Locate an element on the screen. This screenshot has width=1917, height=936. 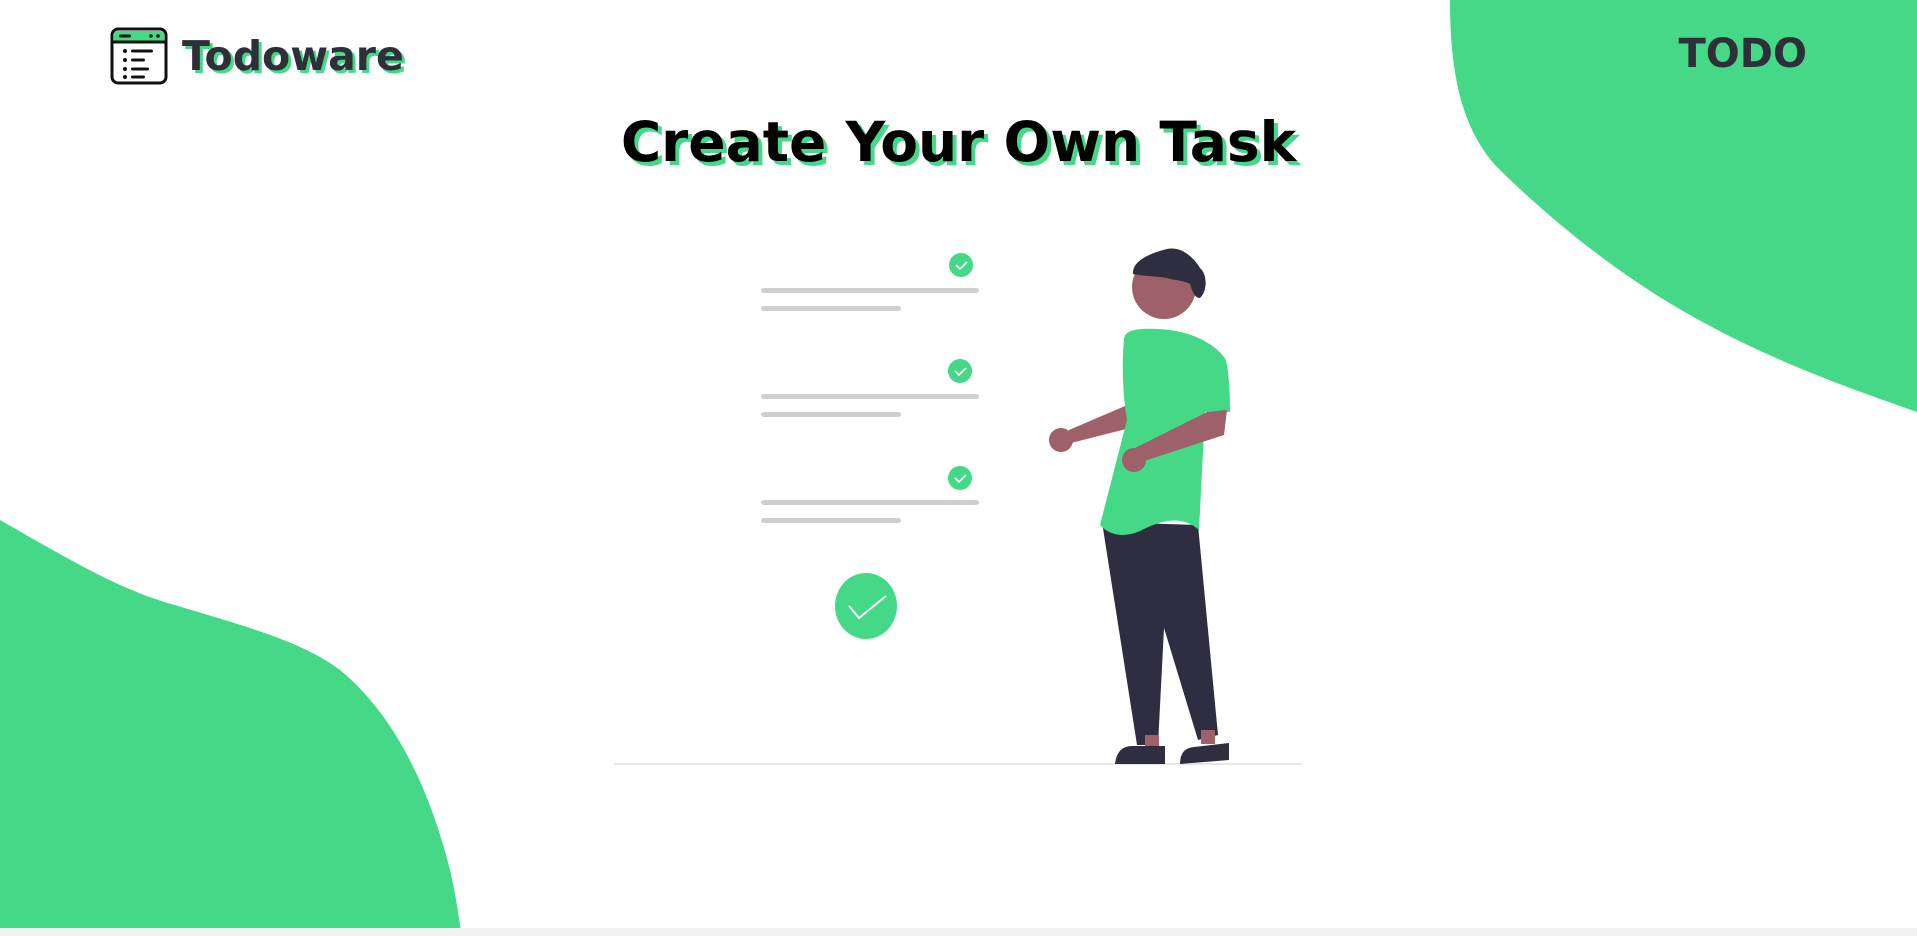
hero-title: Create Your Own Task is located at coordinates (958, 142).